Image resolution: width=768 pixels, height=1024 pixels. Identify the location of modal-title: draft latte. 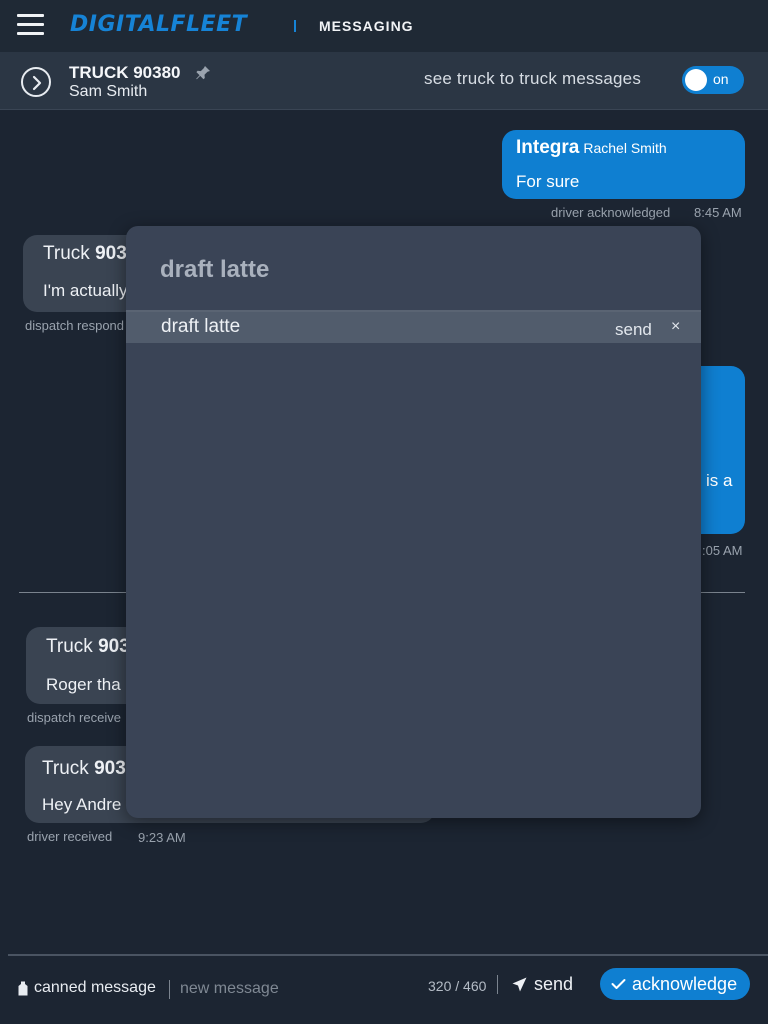
(215, 269).